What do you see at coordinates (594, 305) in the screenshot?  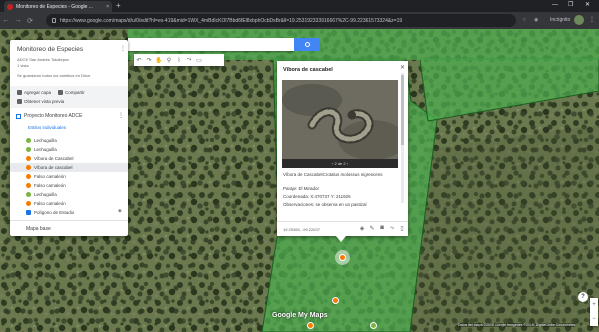 I see `zoom-in-button: +` at bounding box center [594, 305].